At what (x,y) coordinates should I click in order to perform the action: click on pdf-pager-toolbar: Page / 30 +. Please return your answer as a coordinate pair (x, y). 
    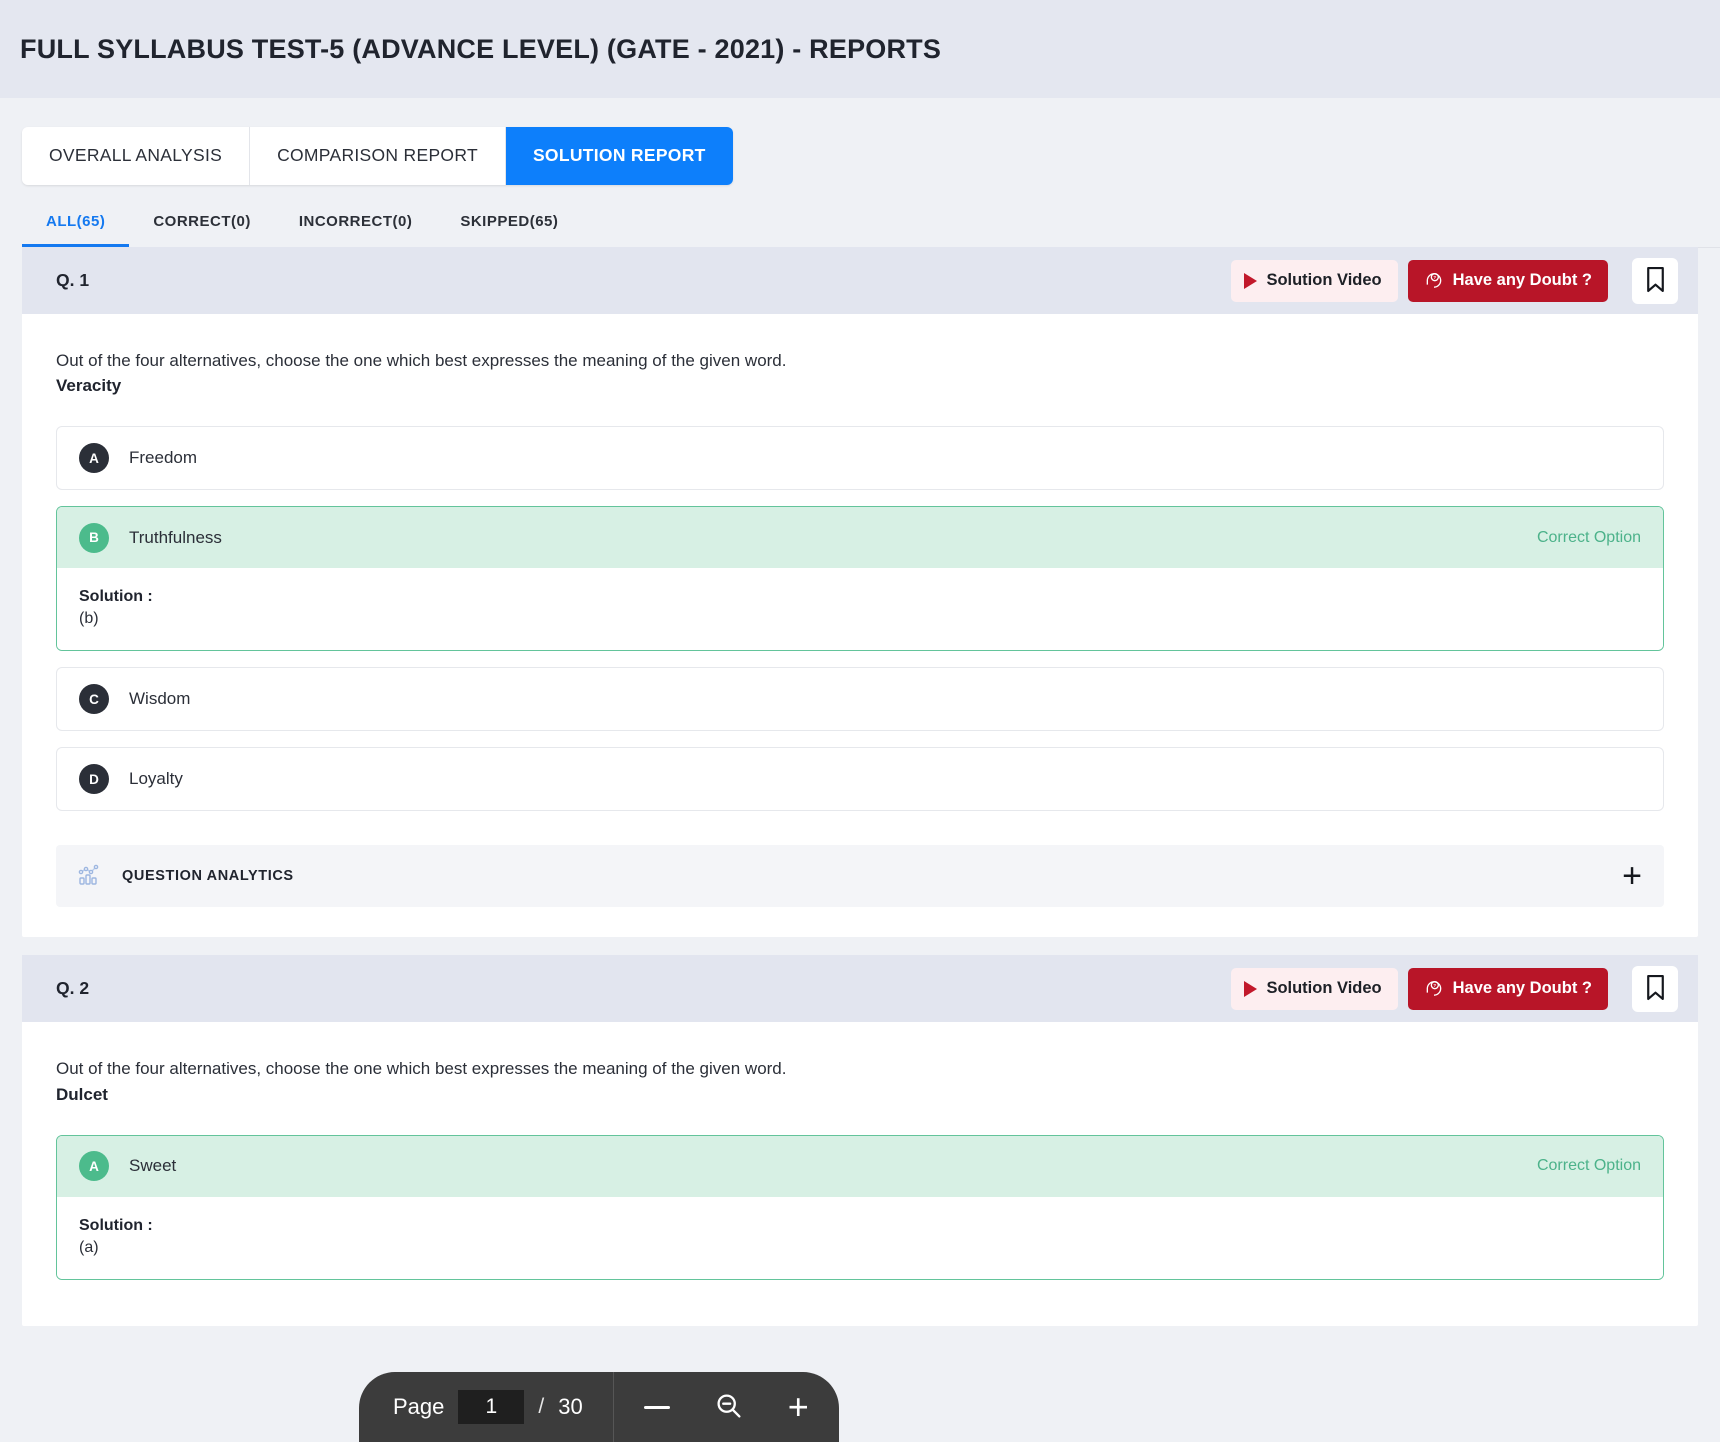
    Looking at the image, I should click on (599, 1407).